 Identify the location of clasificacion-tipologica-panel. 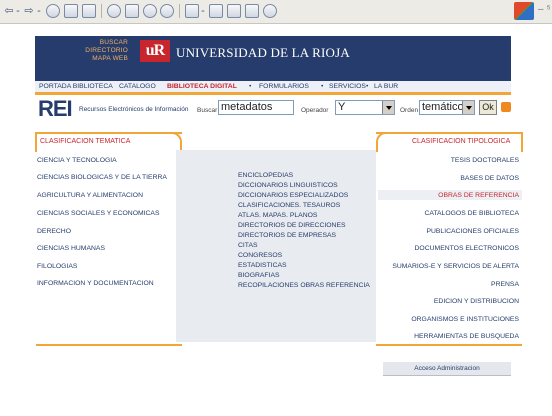
(449, 239).